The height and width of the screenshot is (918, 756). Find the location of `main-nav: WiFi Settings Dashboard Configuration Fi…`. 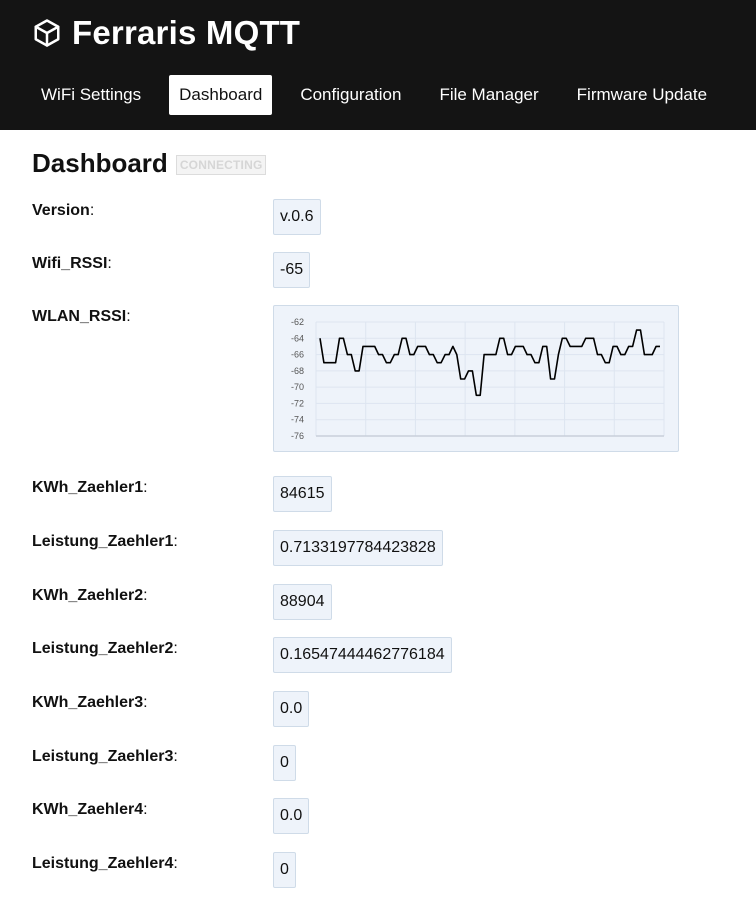

main-nav: WiFi Settings Dashboard Configuration Fi… is located at coordinates (374, 95).